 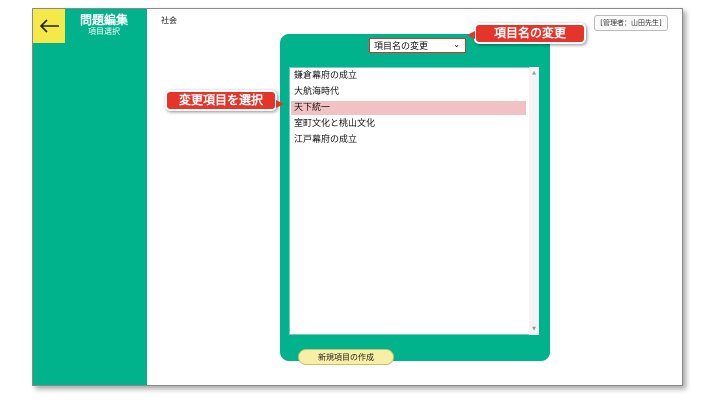 I want to click on scroll-up-icon: ▲, so click(x=534, y=73).